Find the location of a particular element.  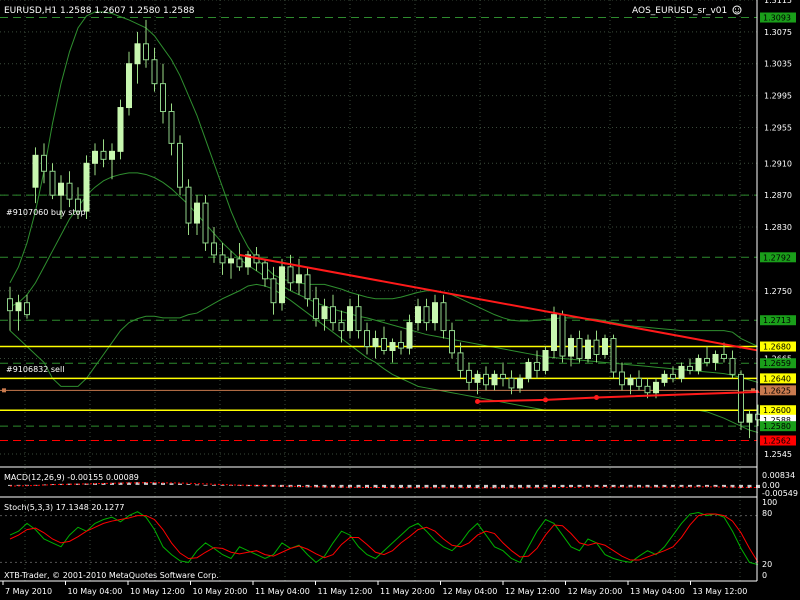

order-label-buy-stop: #9107060 buy stop is located at coordinates (46, 212).